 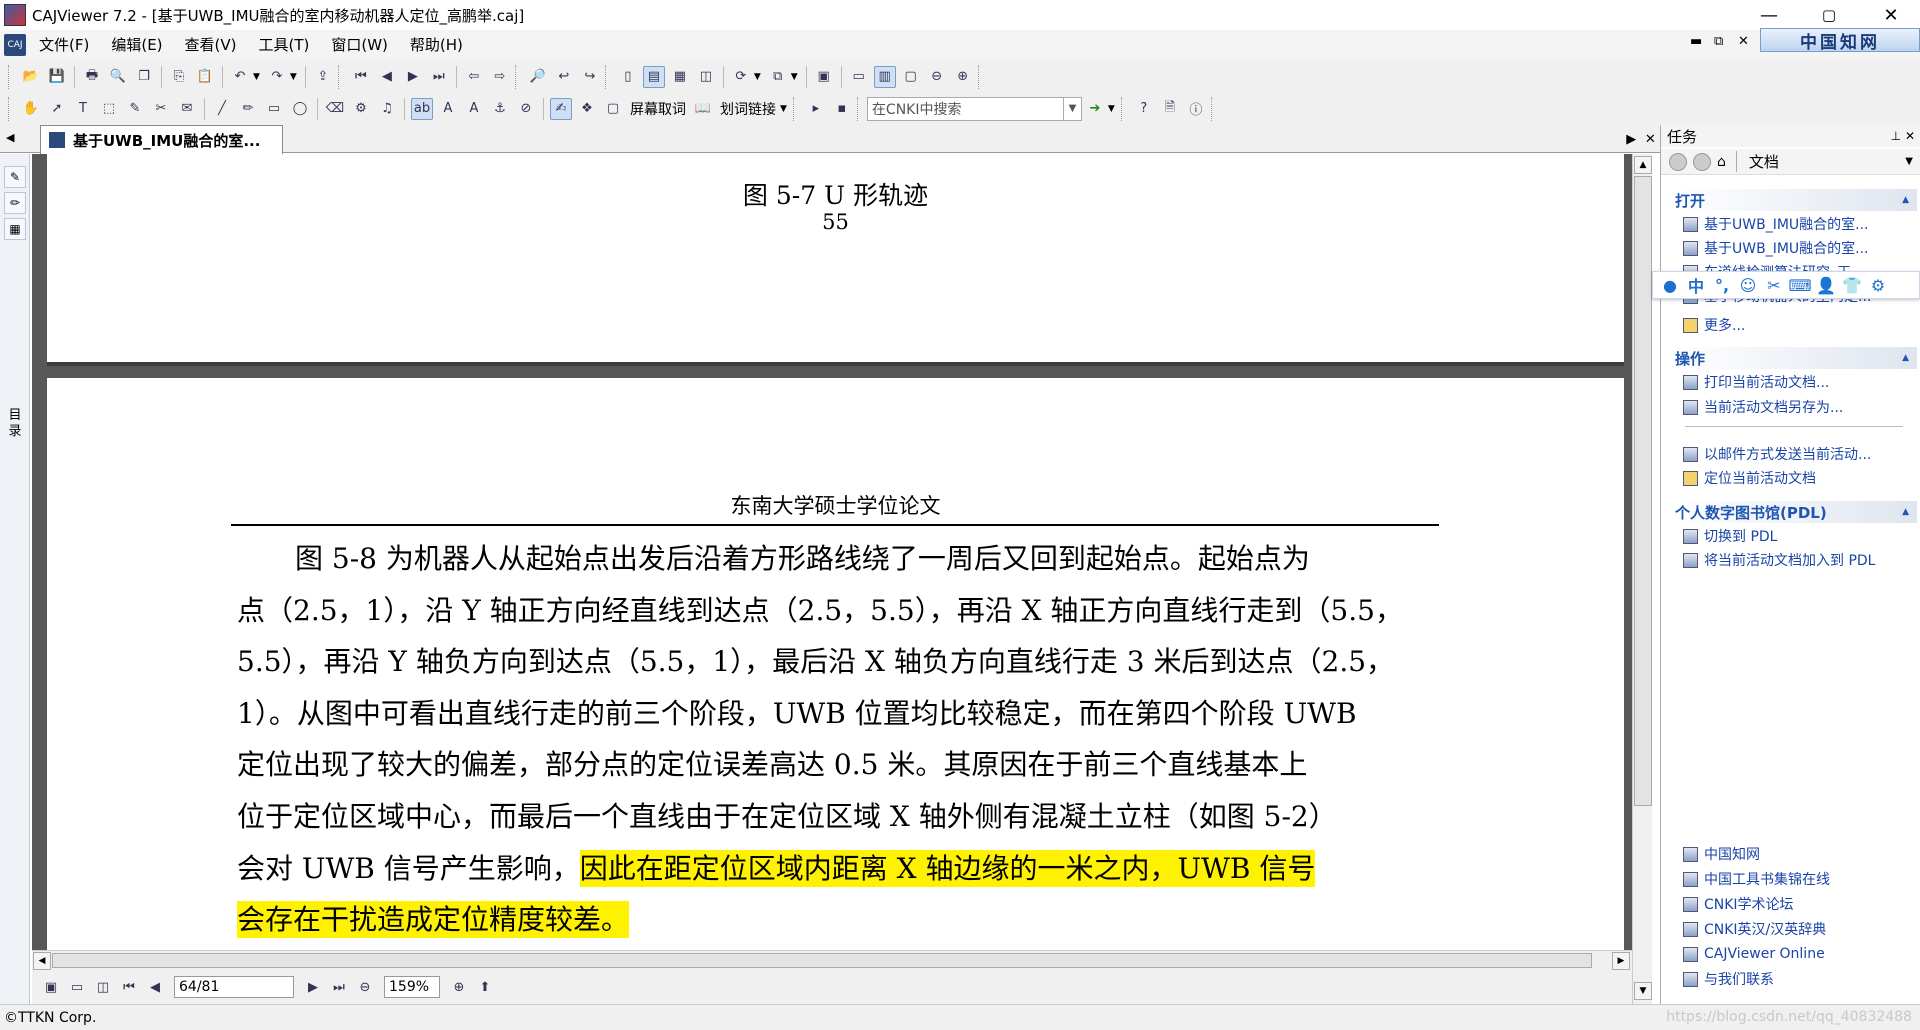 I want to click on menu-file: 文件(F), so click(x=64, y=45).